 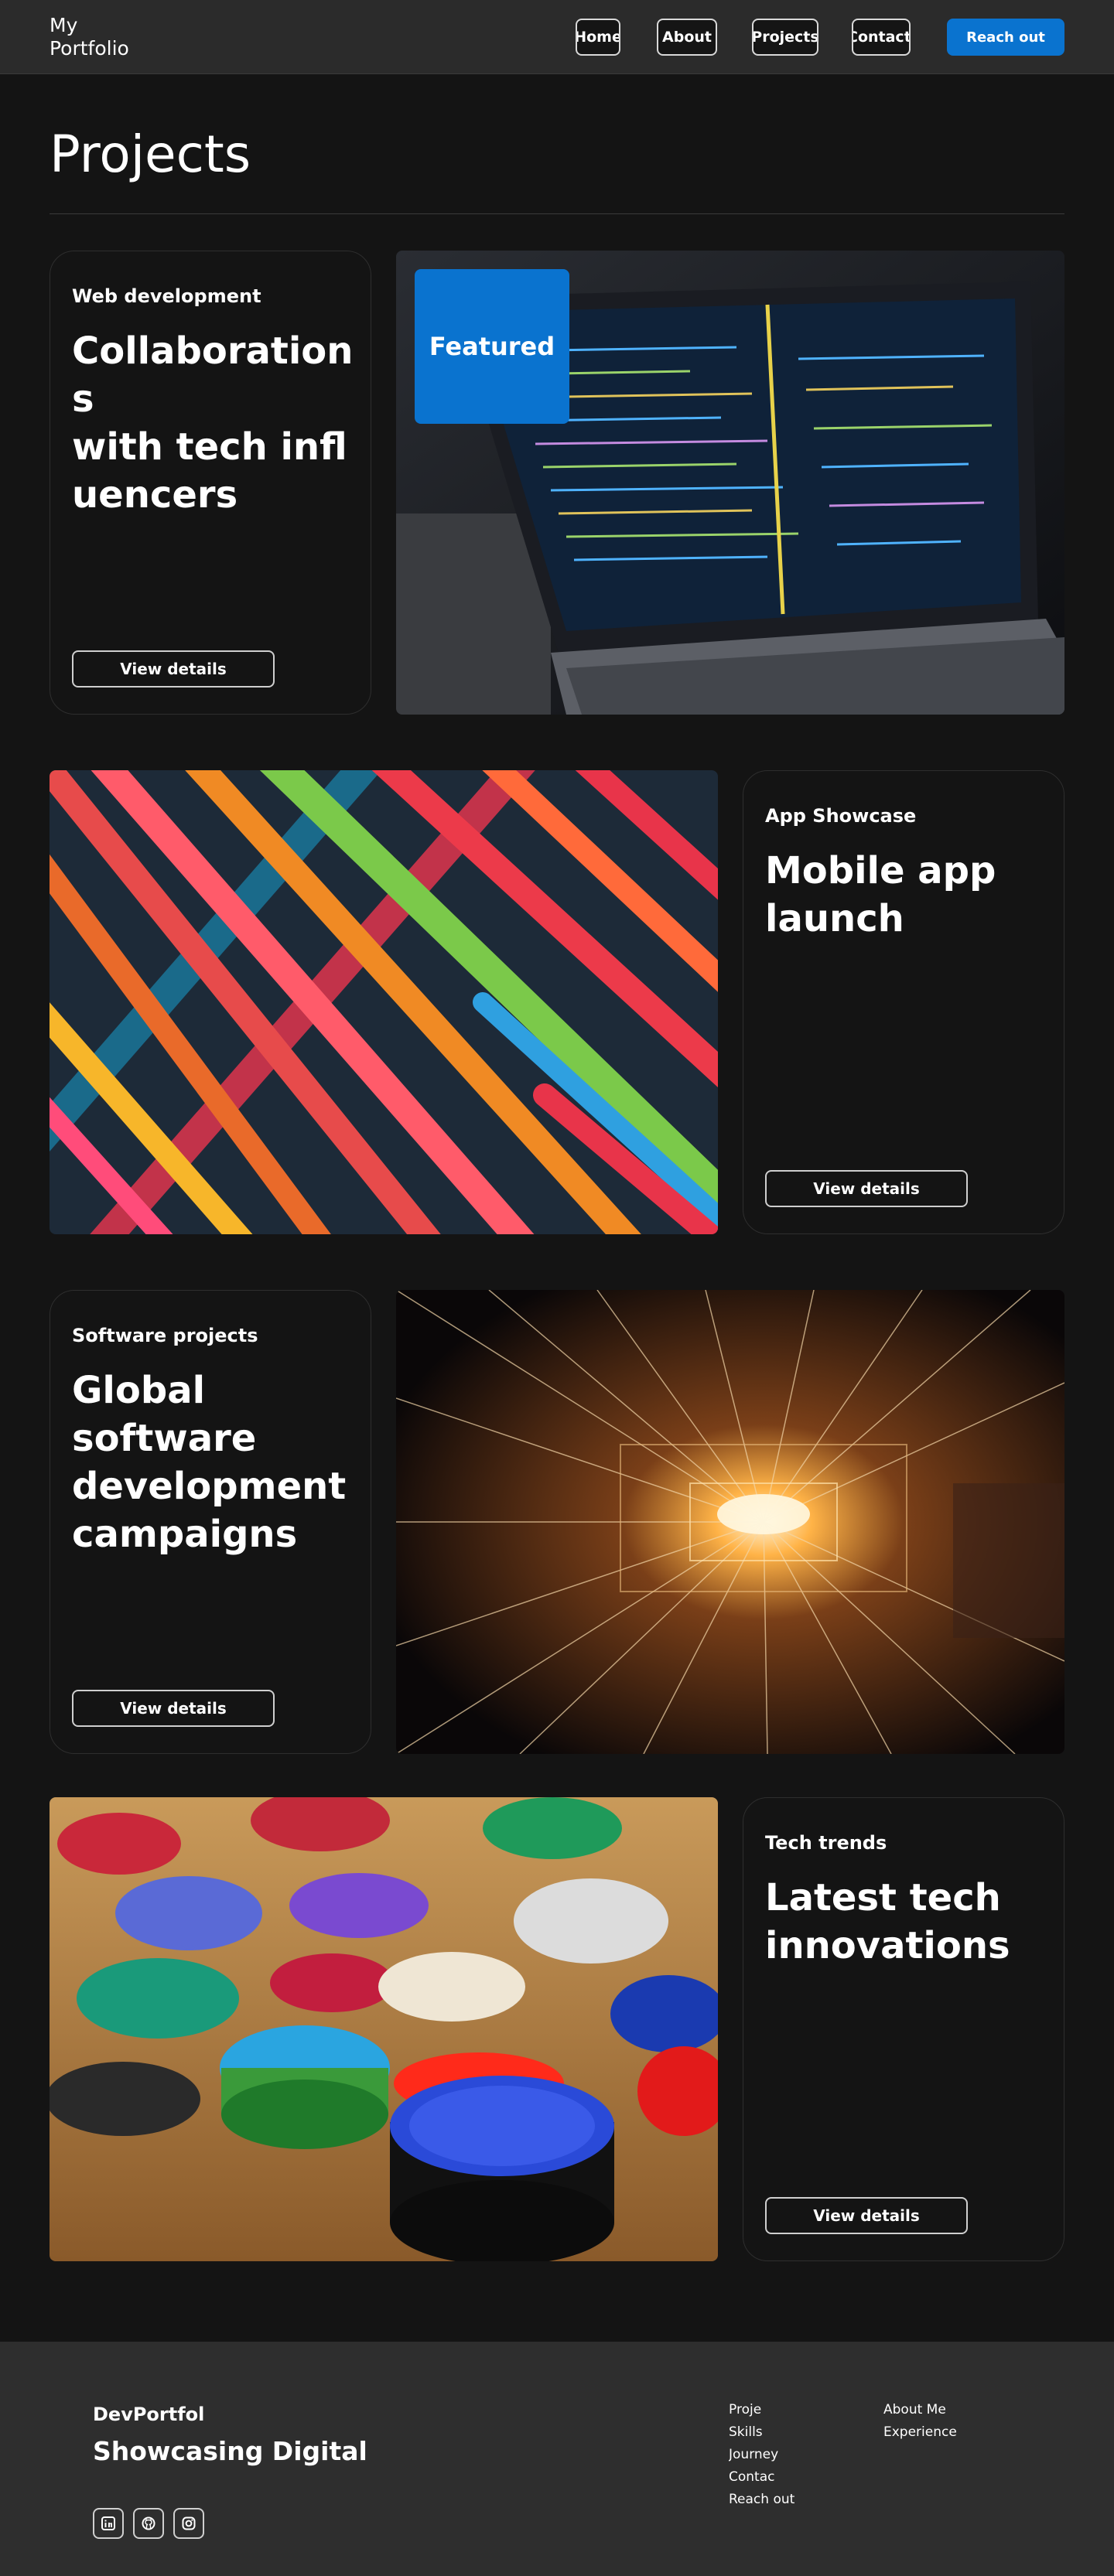 I want to click on card-category: Web development, so click(x=166, y=296).